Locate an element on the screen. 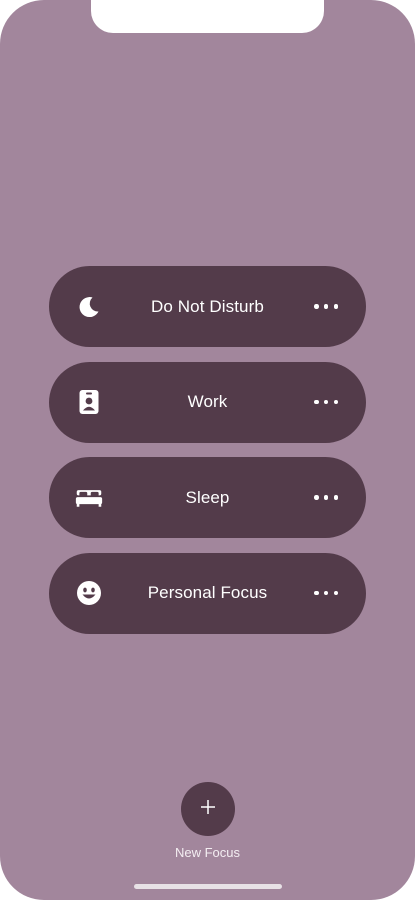  focus-item-personal-focus: Personal Focus is located at coordinates (207, 593).